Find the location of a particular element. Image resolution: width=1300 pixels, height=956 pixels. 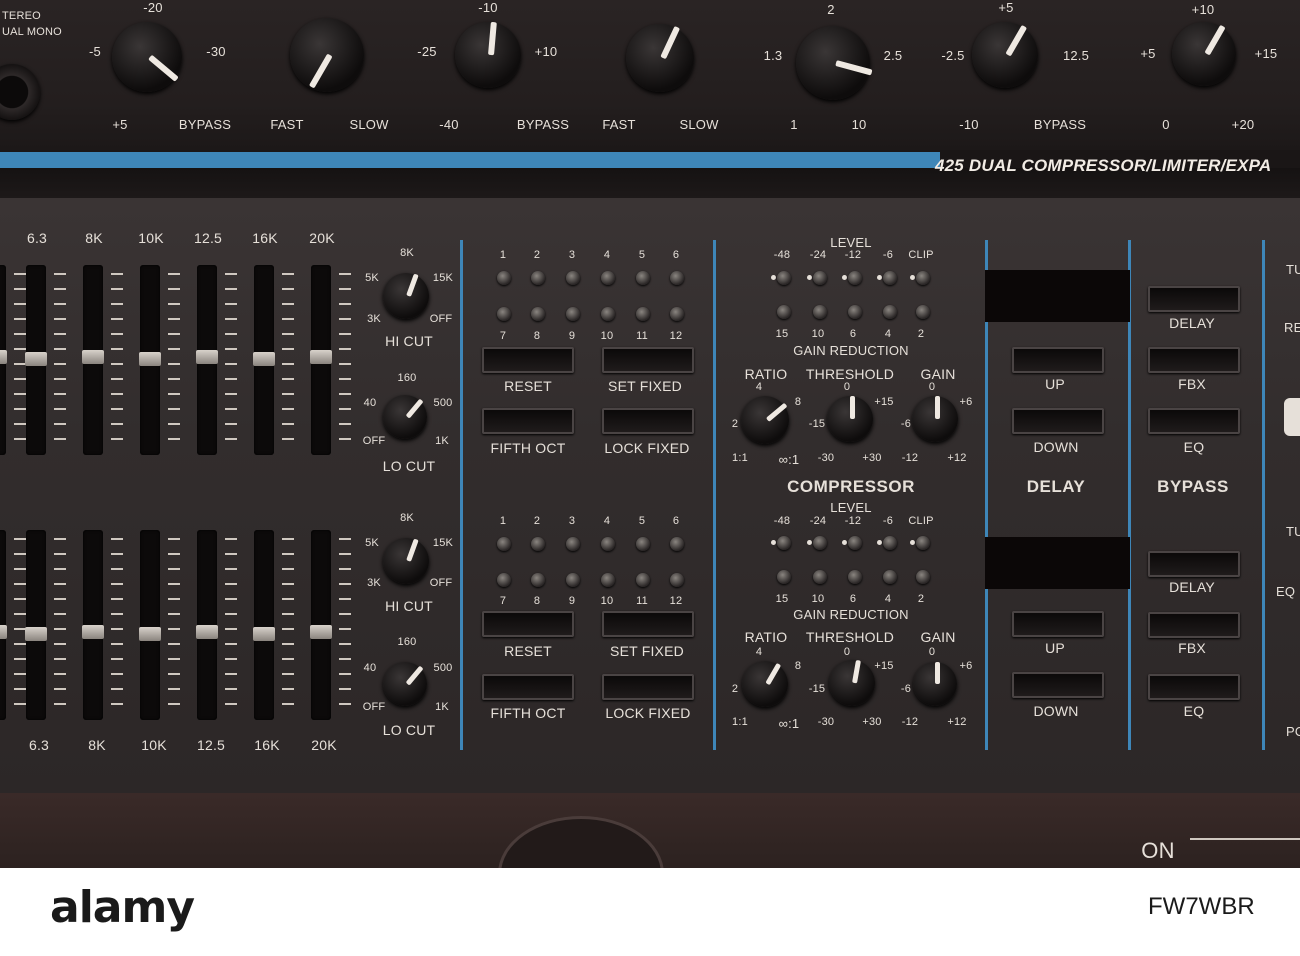

lo-cut-mark: 40 is located at coordinates (370, 403).